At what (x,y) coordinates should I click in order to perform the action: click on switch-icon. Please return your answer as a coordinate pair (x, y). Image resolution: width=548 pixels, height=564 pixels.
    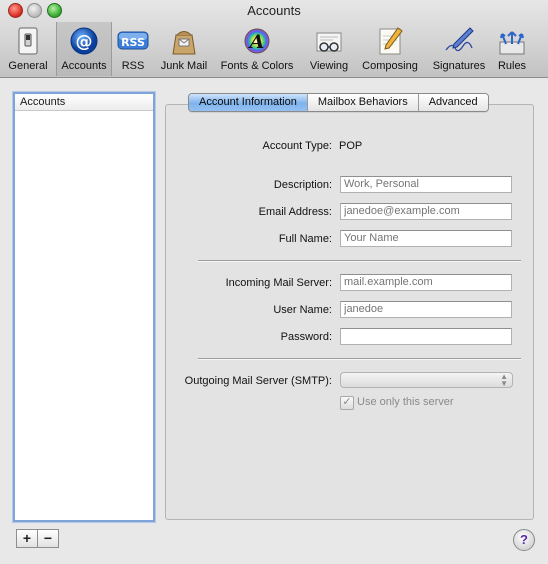
    Looking at the image, I should click on (28, 41).